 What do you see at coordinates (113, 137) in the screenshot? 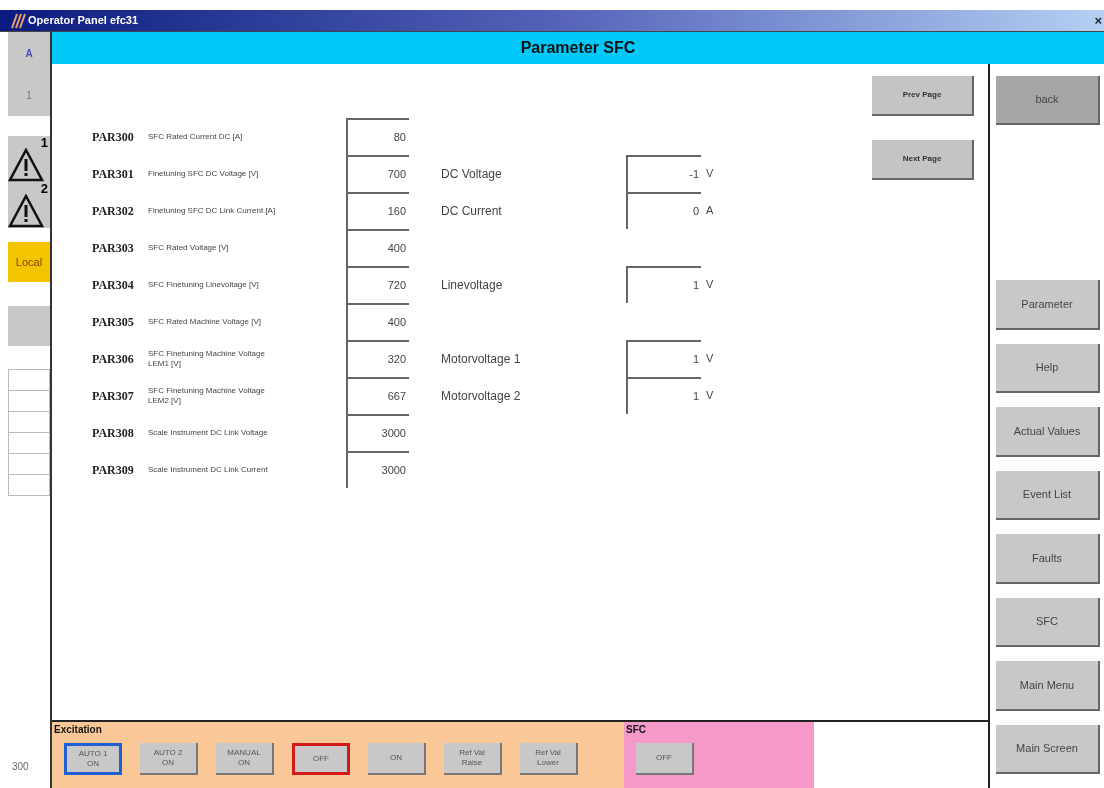
I see `parameter-code: PAR300` at bounding box center [113, 137].